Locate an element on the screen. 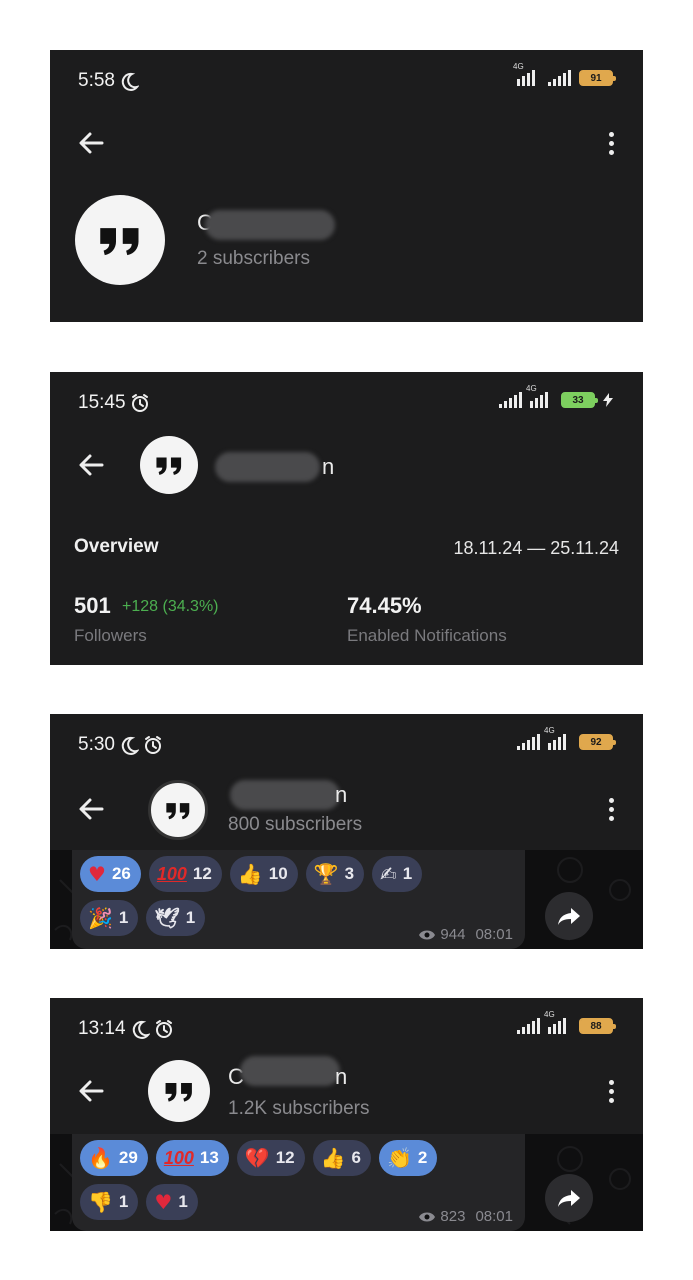 The height and width of the screenshot is (1280, 693). reaction-row-2: 🎉 1 🕊 1 is located at coordinates (143, 918).